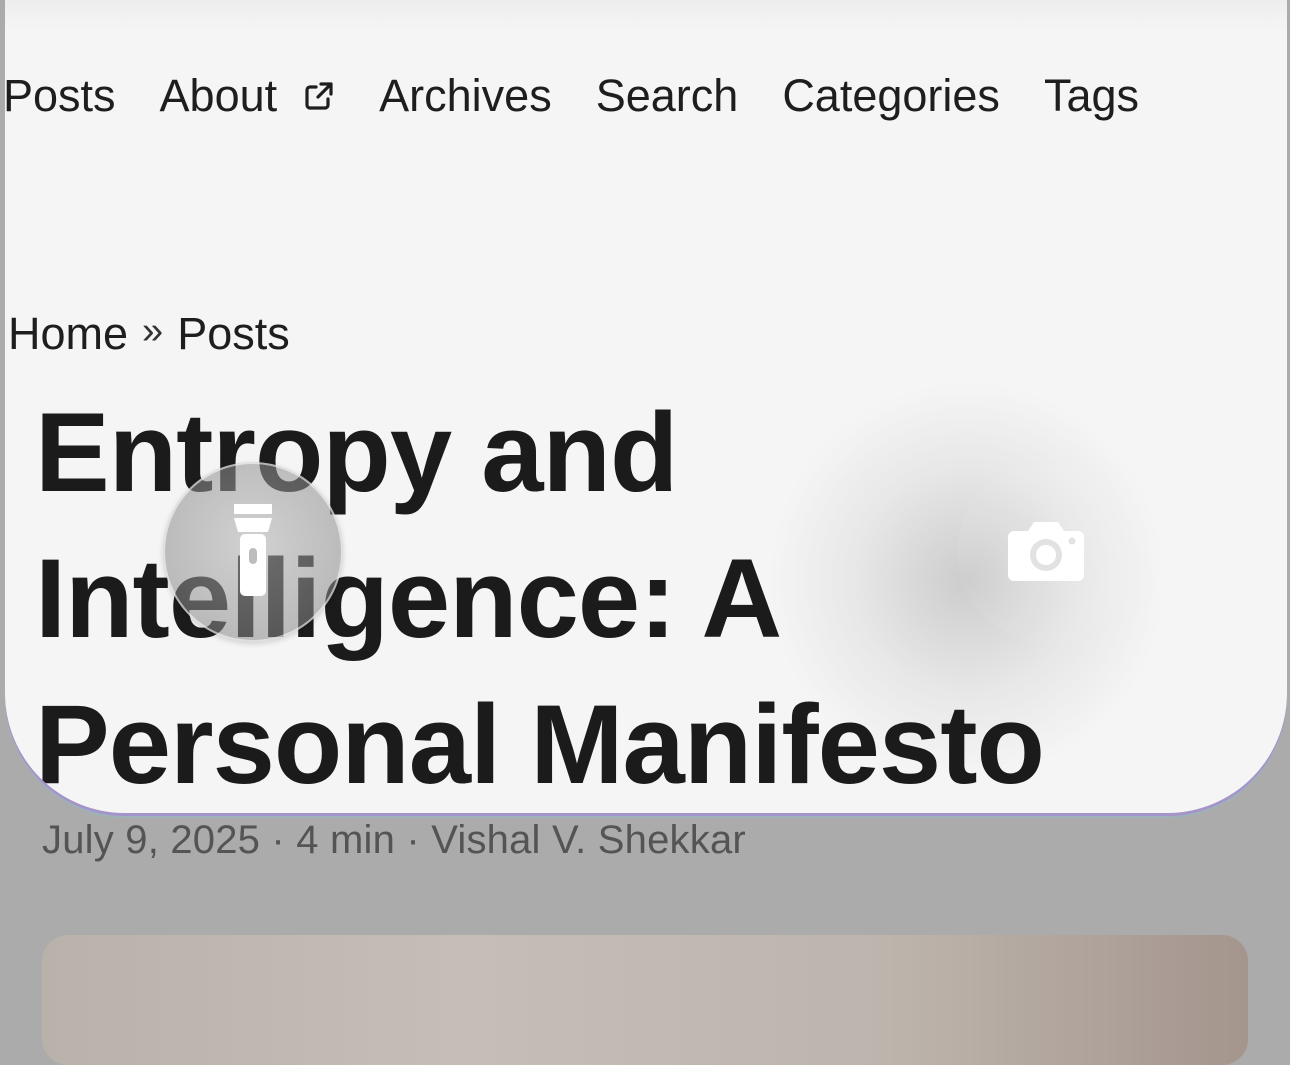  I want to click on camera-icon, so click(1046, 553).